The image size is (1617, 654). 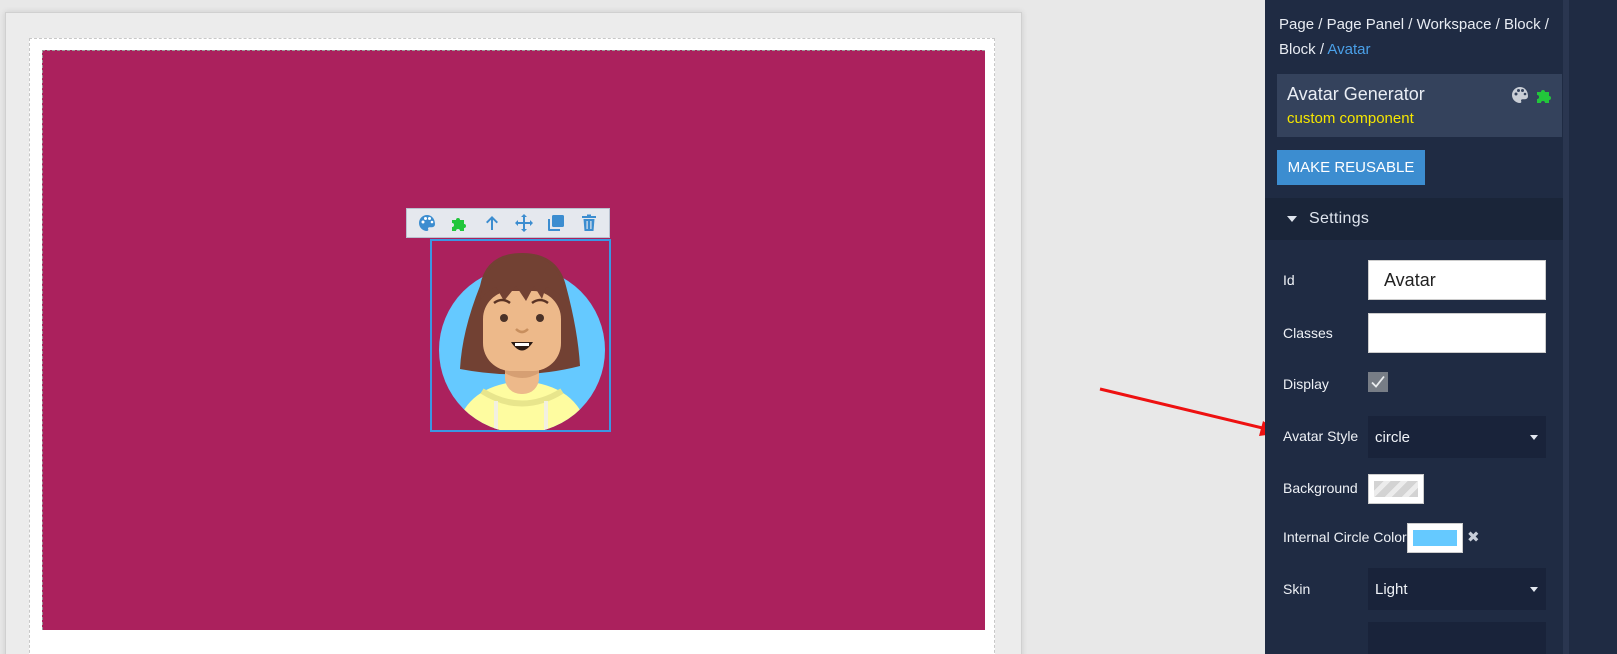 I want to click on toolbar-delete-button, so click(x=589, y=223).